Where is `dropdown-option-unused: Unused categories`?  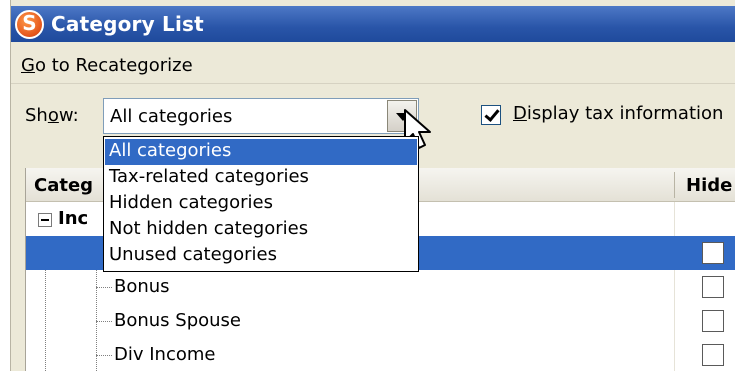
dropdown-option-unused: Unused categories is located at coordinates (261, 256).